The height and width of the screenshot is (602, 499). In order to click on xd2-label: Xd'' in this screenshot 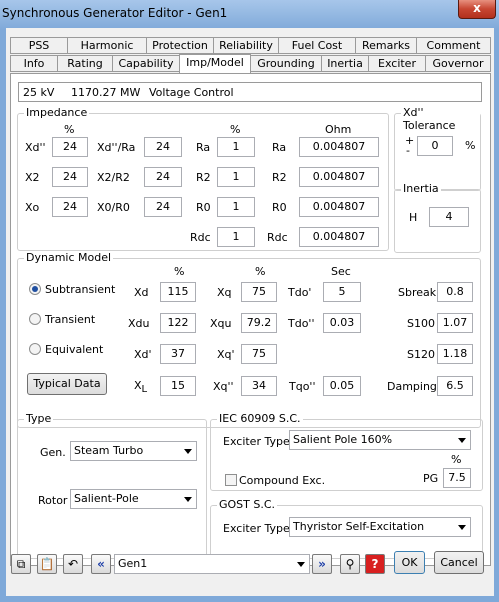, I will do `click(35, 147)`.